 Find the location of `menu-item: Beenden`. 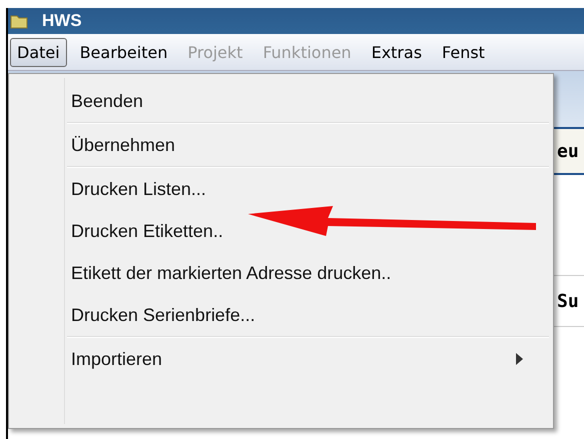

menu-item: Beenden is located at coordinates (281, 101).